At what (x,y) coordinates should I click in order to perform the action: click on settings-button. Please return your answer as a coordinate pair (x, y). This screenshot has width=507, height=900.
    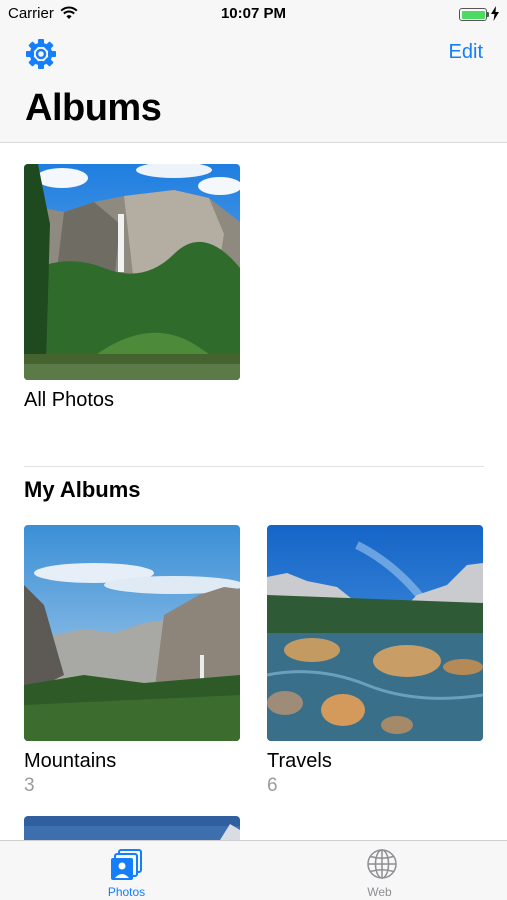
    Looking at the image, I should click on (41, 54).